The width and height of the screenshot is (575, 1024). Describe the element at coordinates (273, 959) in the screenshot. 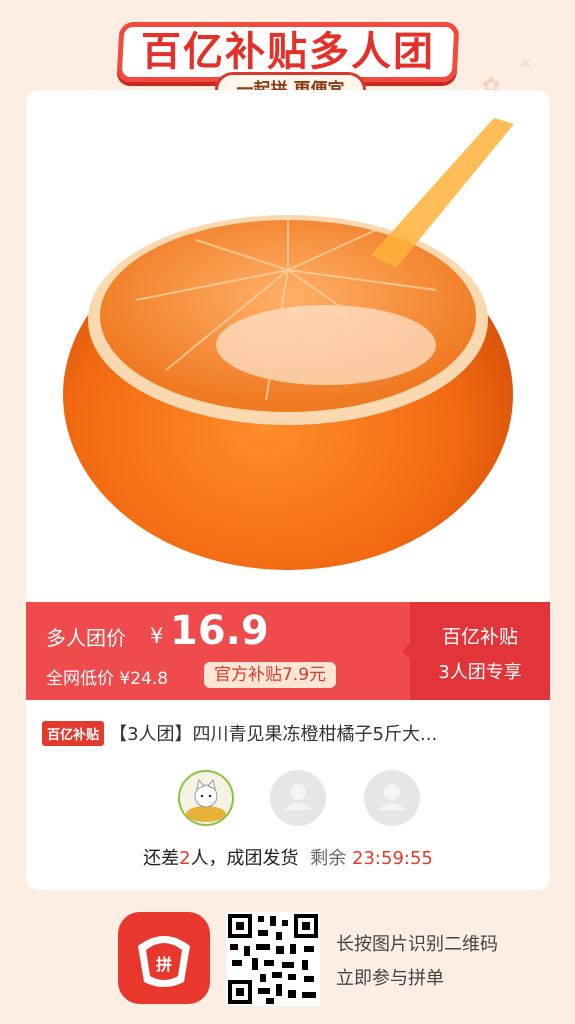

I see `qr-code` at that location.